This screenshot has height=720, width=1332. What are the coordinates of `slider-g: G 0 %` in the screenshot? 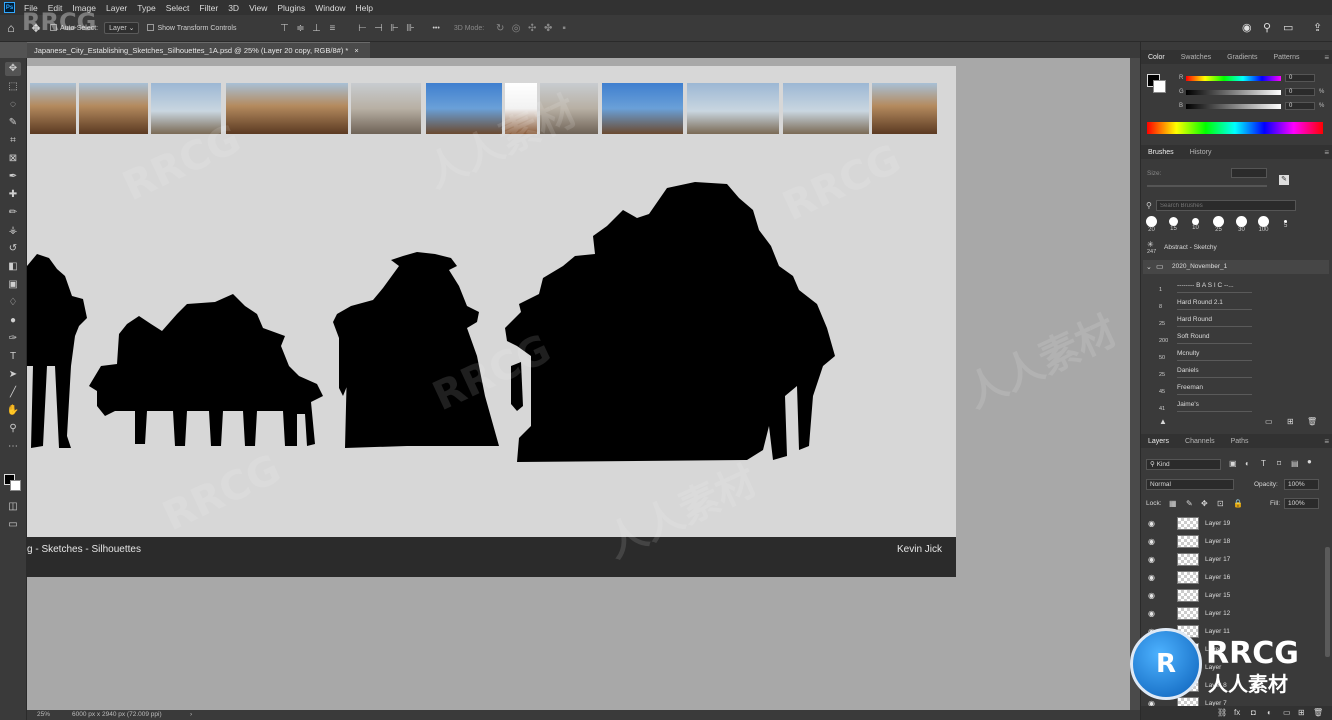 It's located at (1254, 92).